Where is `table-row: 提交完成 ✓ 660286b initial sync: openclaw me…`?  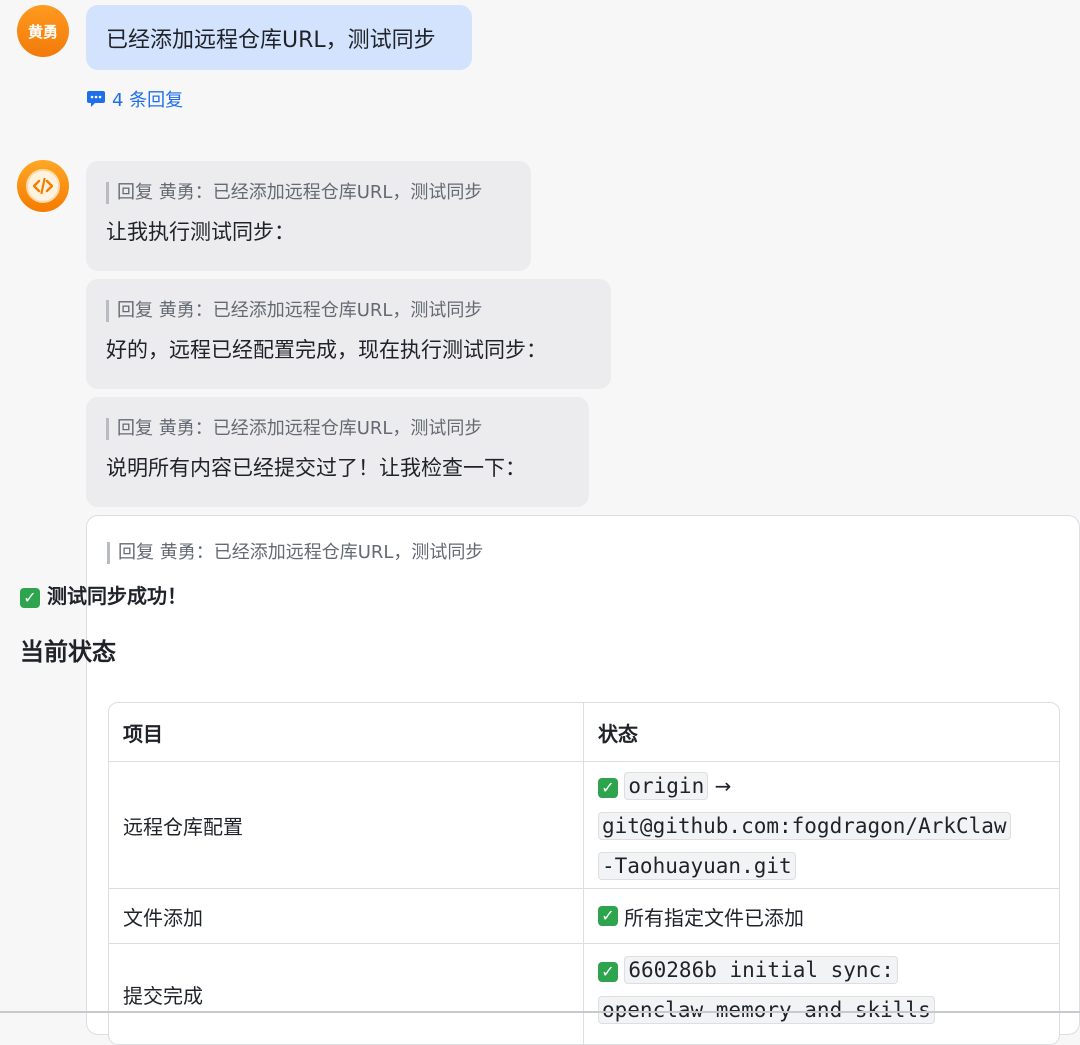 table-row: 提交完成 ✓ 660286b initial sync: openclaw me… is located at coordinates (584, 993).